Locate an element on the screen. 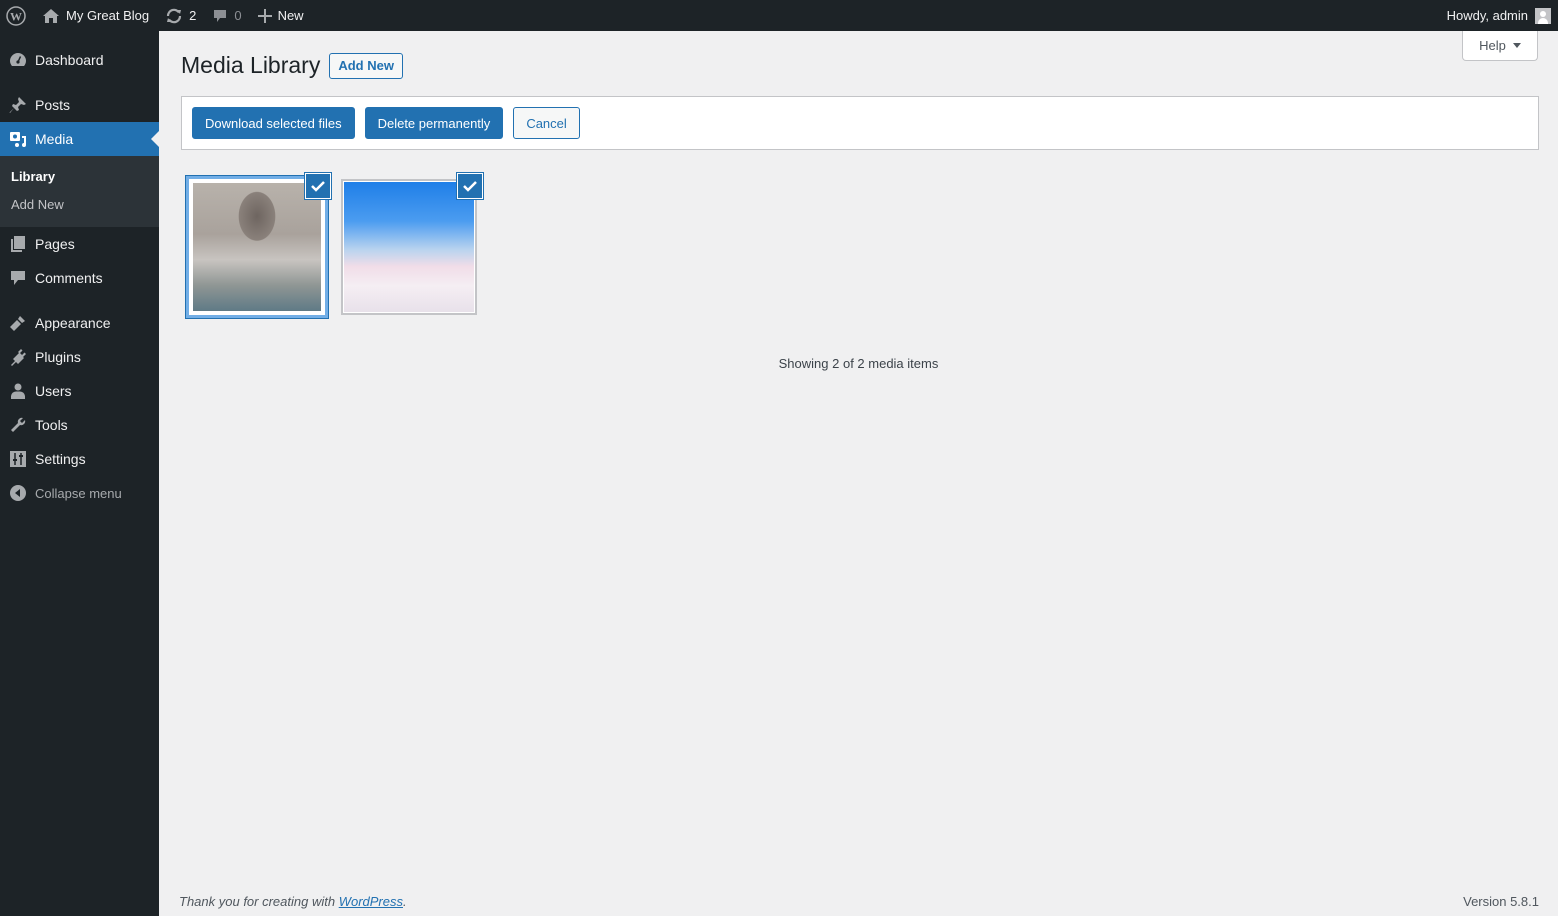 The width and height of the screenshot is (1558, 916). wordpress-logo-icon: W is located at coordinates (16, 15).